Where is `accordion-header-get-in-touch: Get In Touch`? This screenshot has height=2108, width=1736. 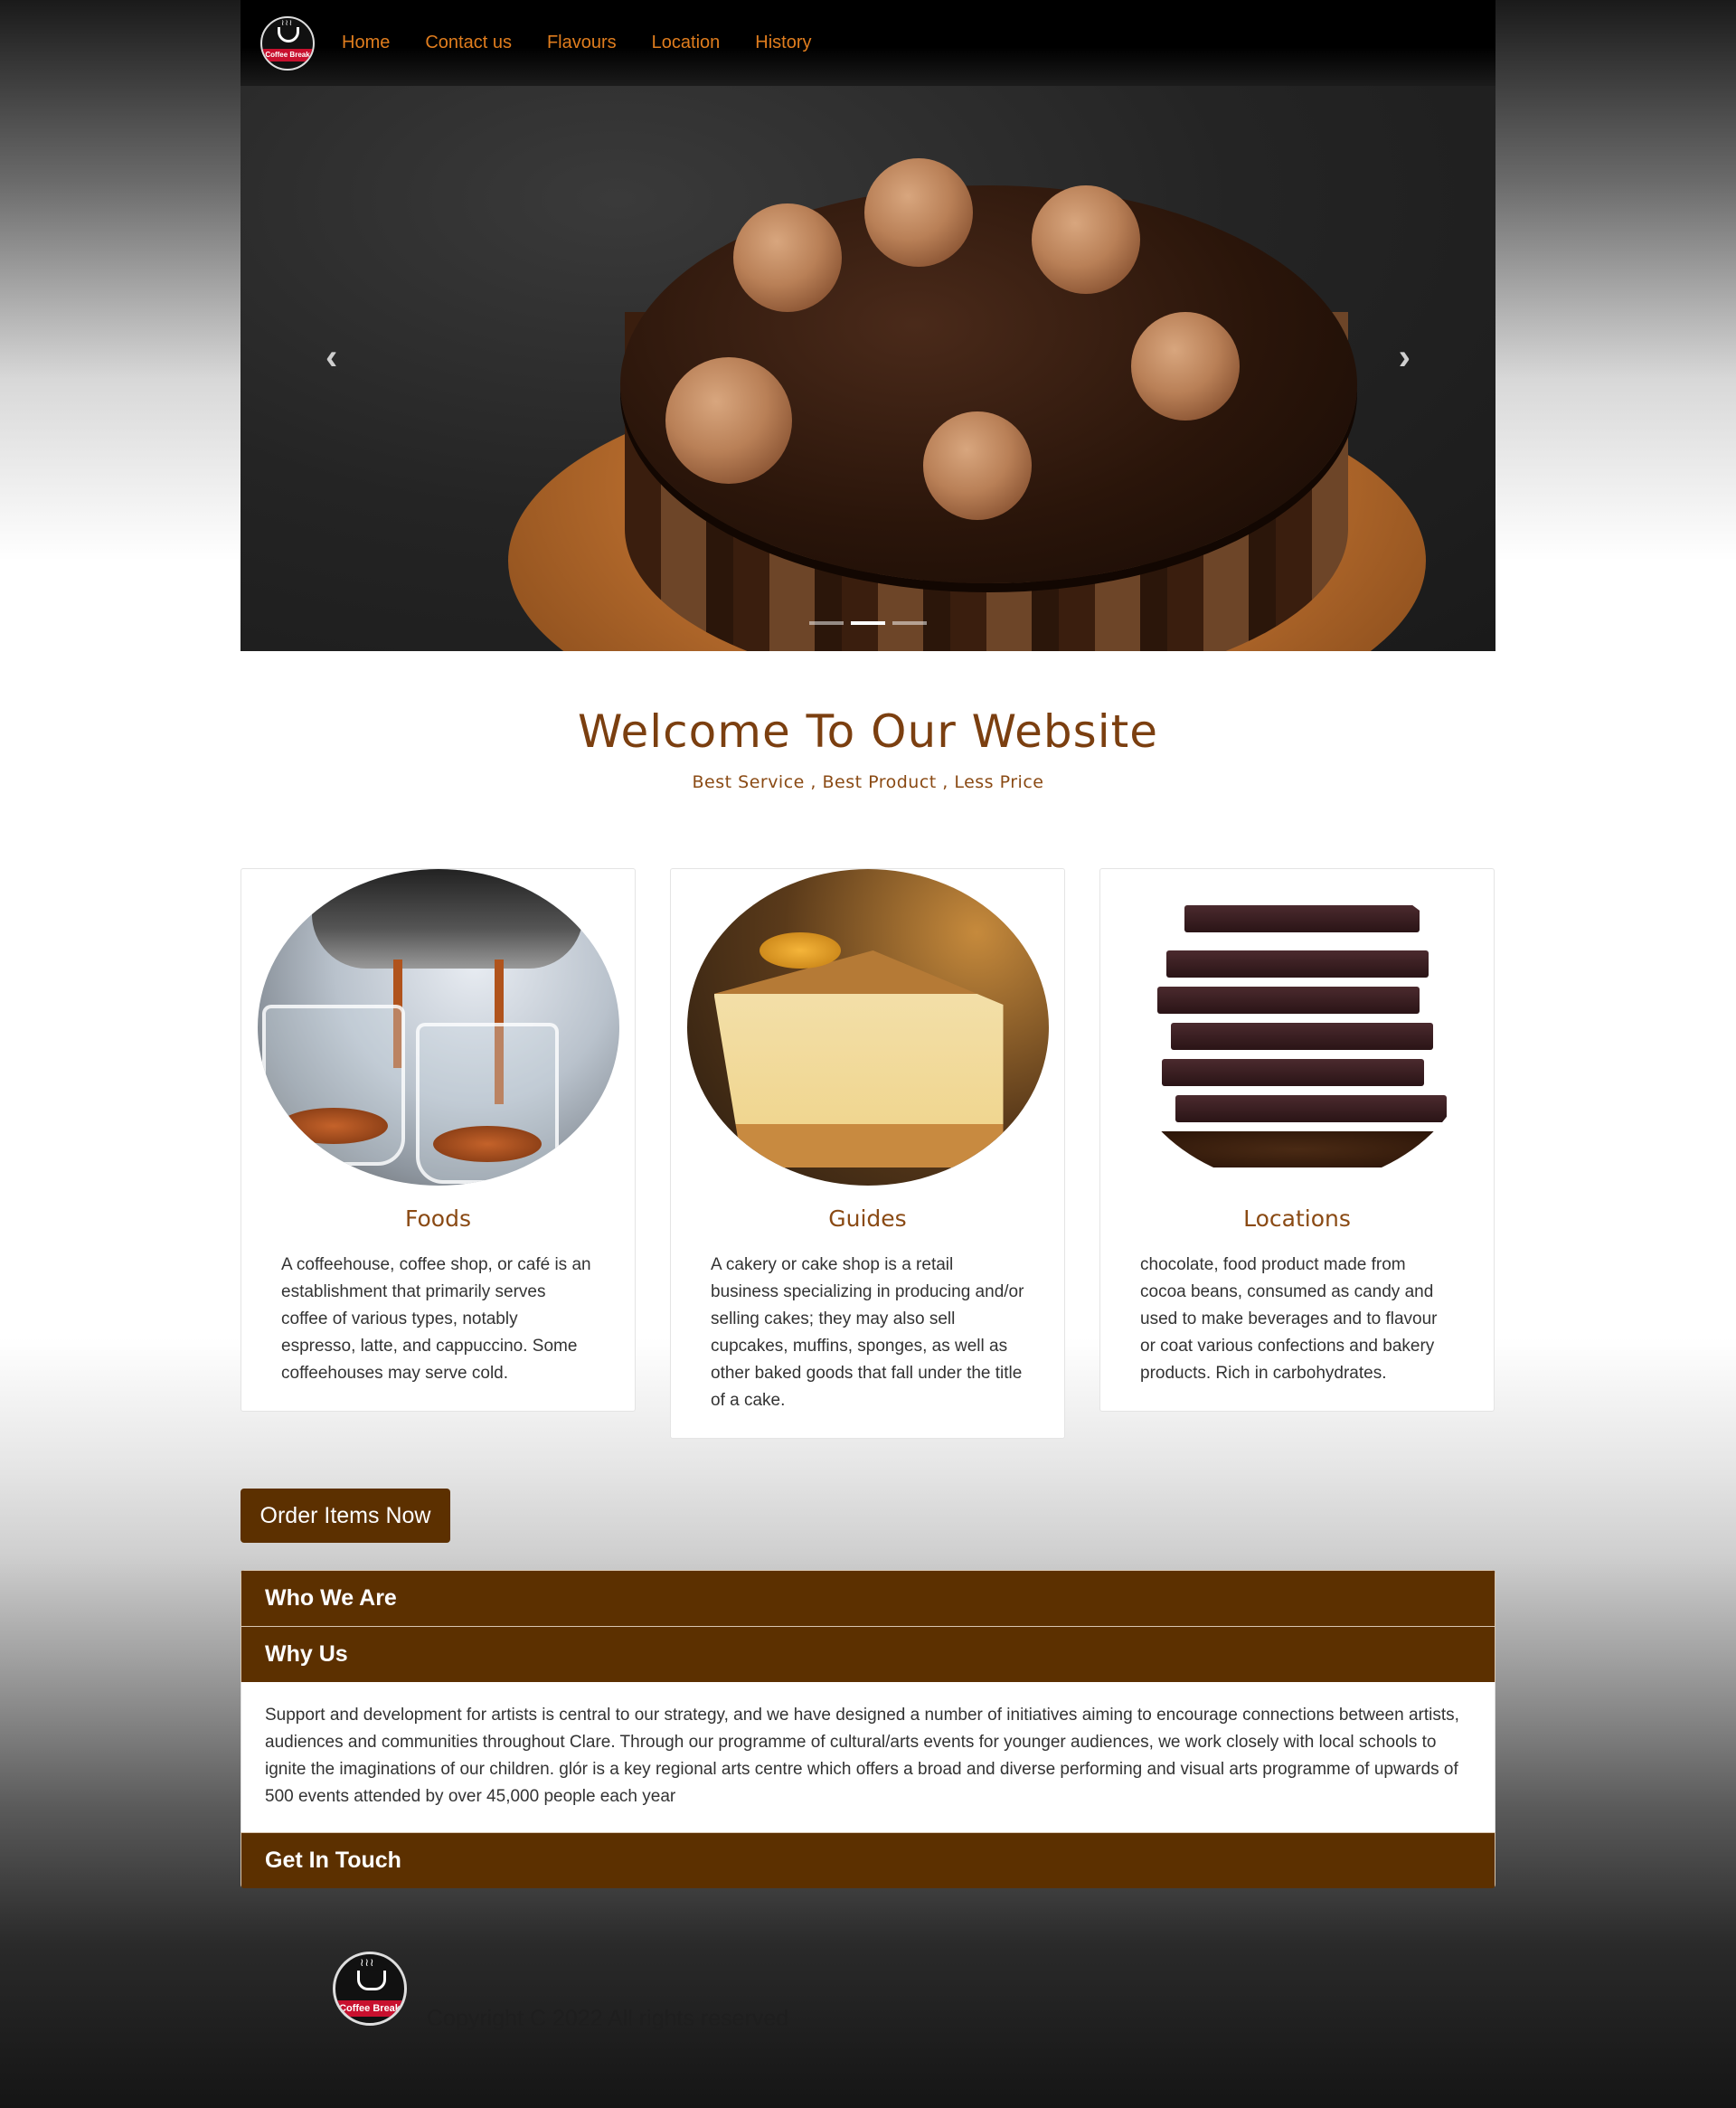
accordion-header-get-in-touch: Get In Touch is located at coordinates (868, 1860).